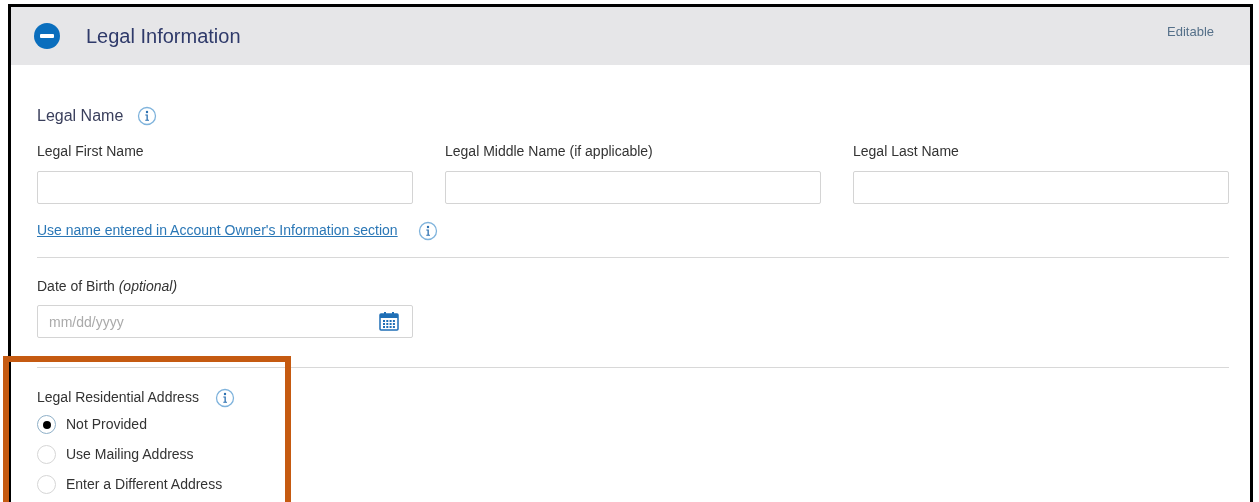  Describe the element at coordinates (144, 484) in the screenshot. I see `radio-label: Enter a Different Address` at that location.